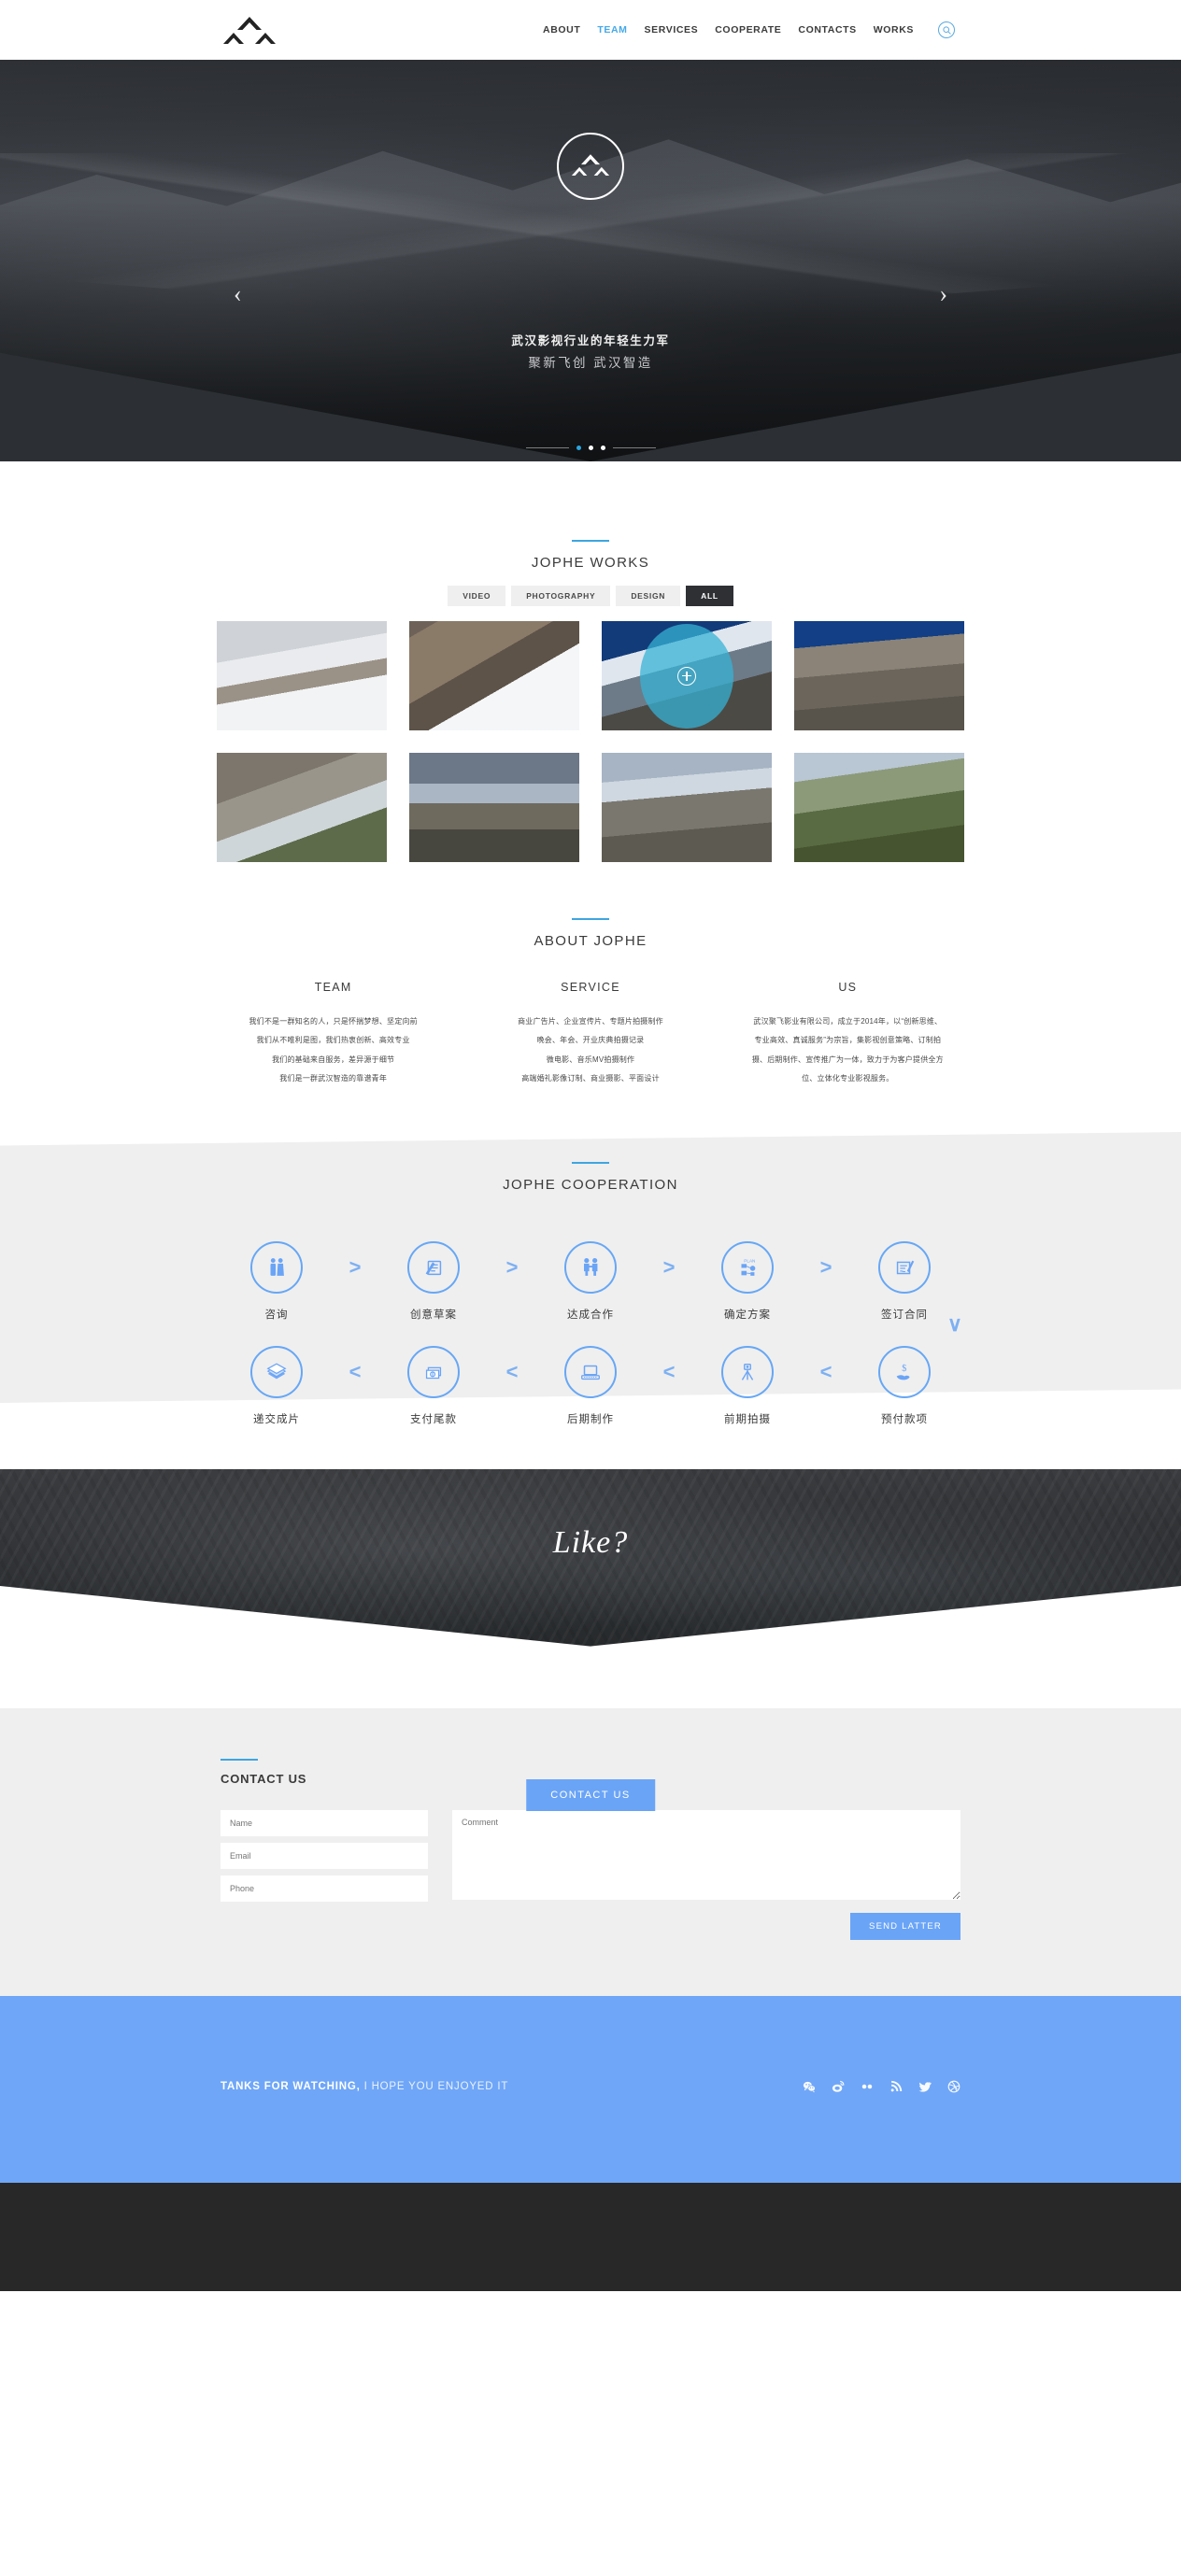  I want to click on coop-step-deposit: ∨ $ 预付款项, so click(907, 1369).